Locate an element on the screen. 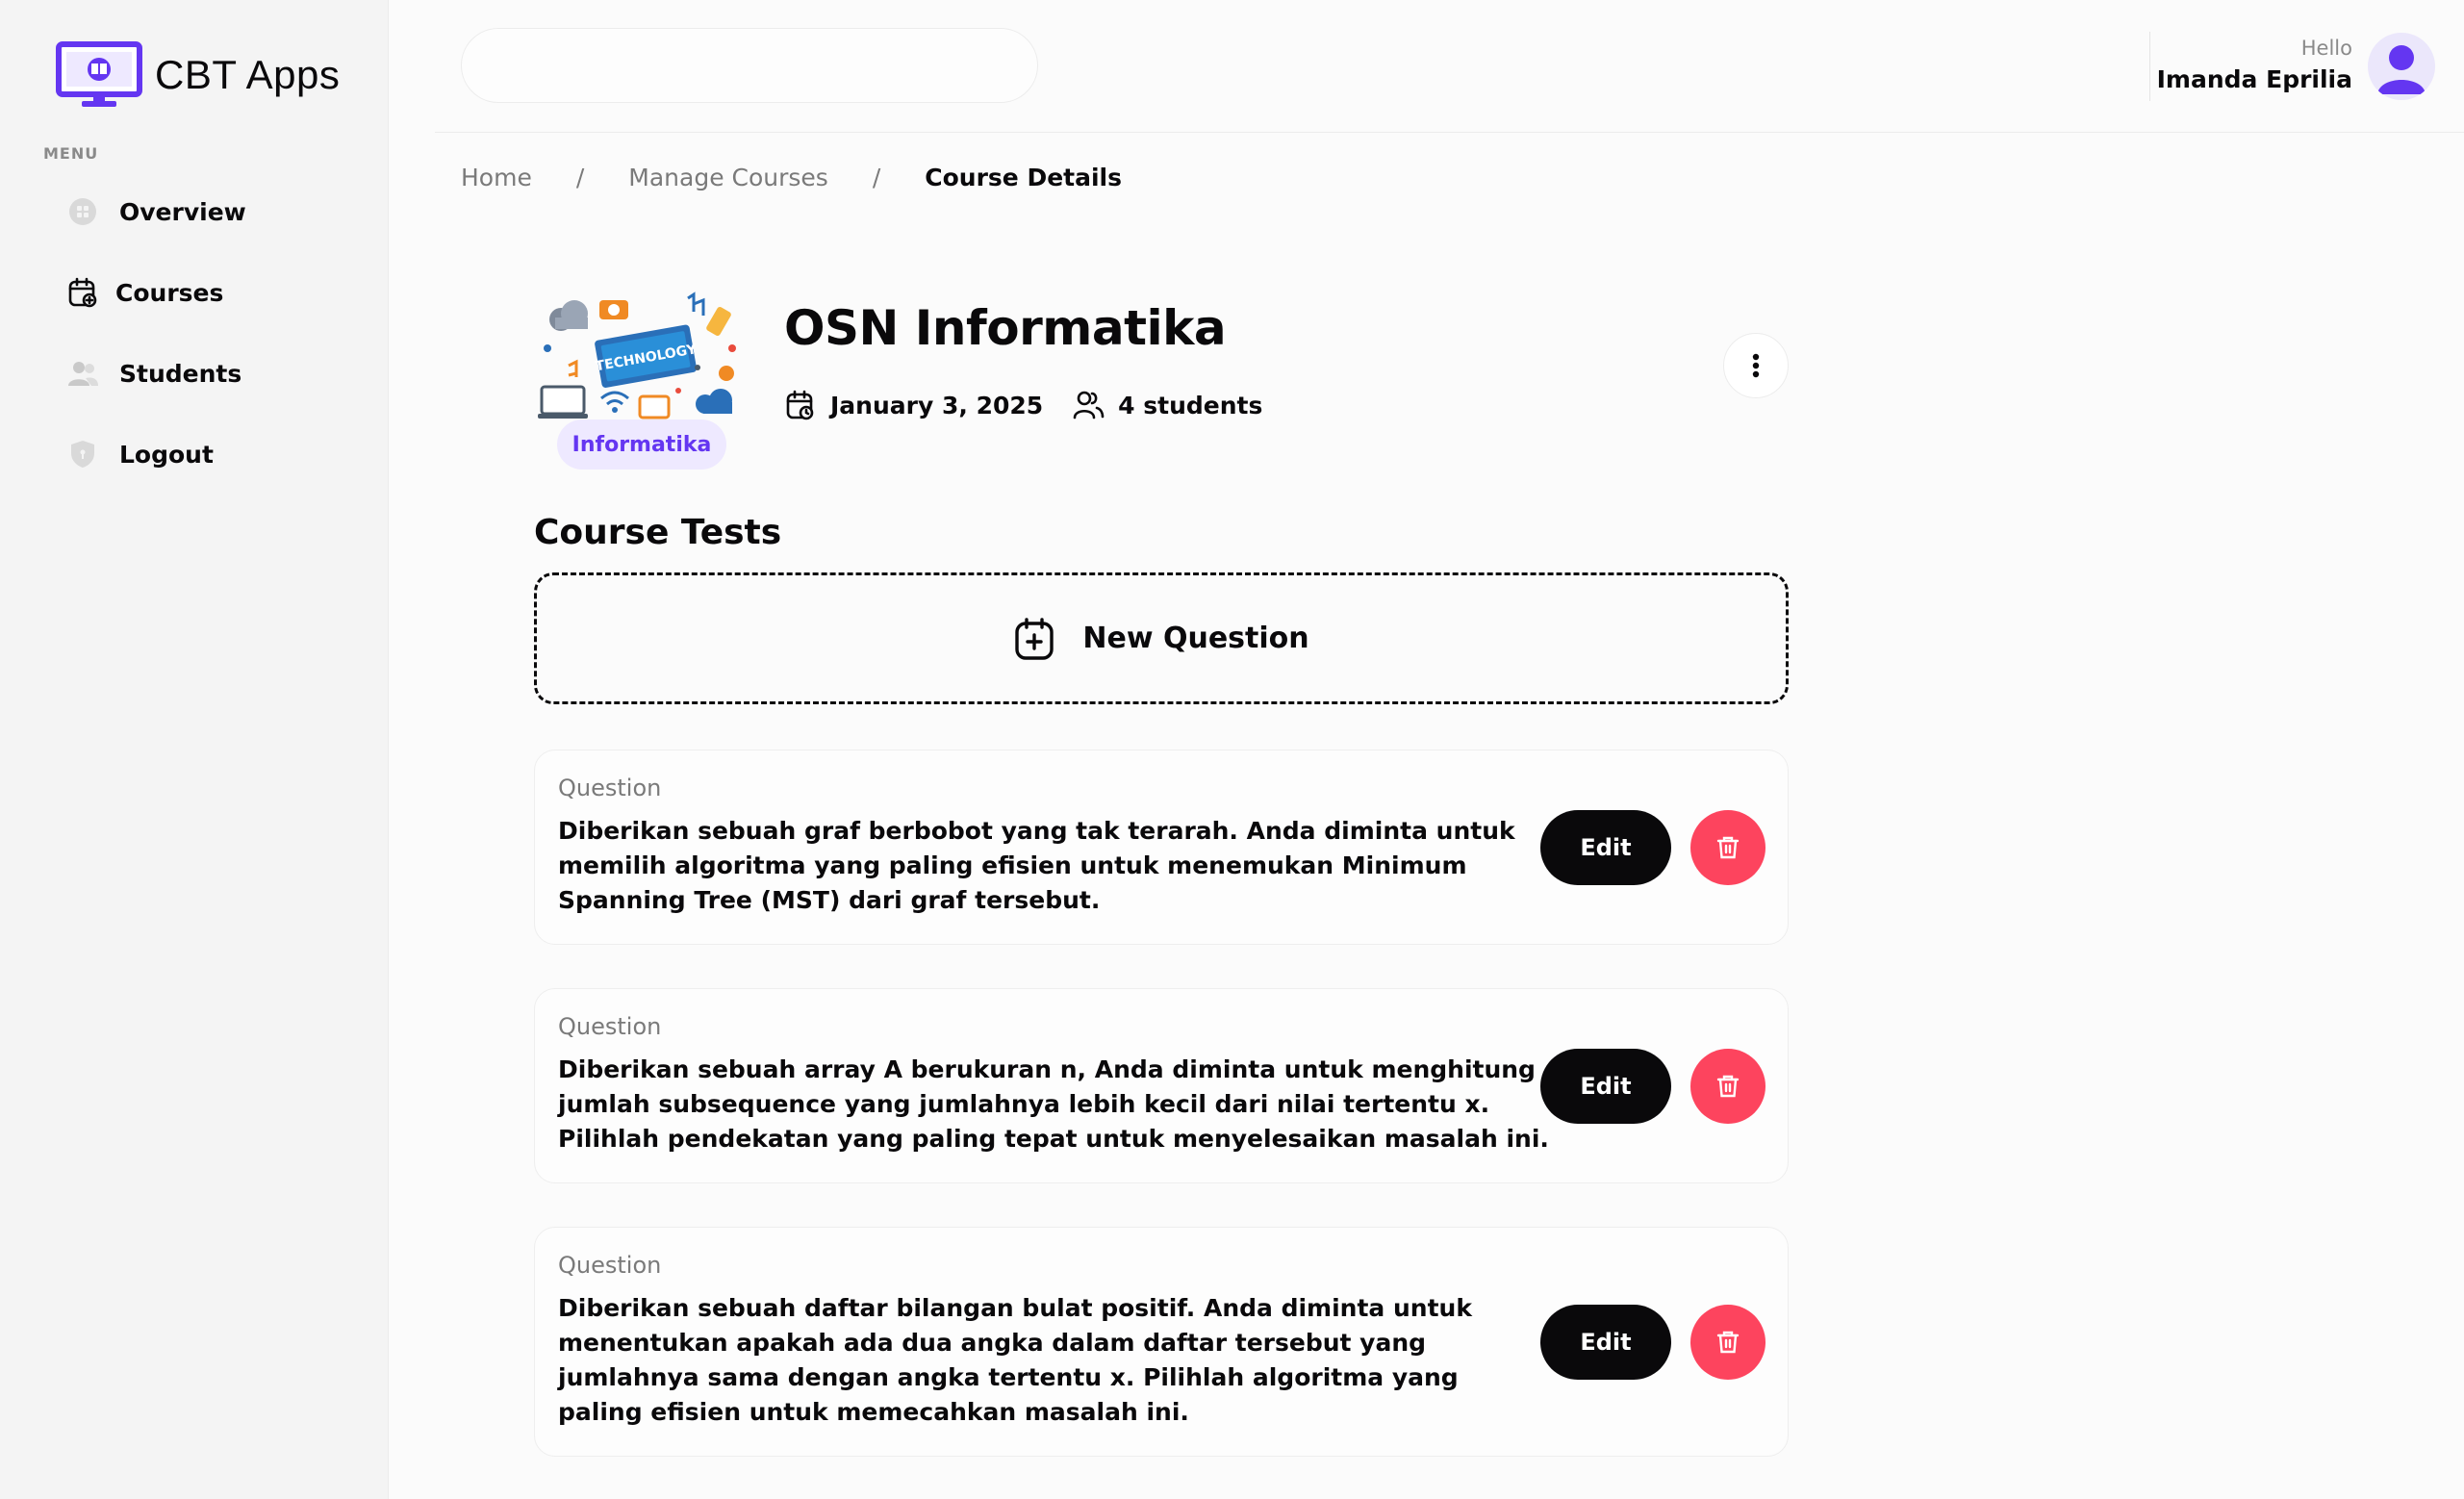 Image resolution: width=2464 pixels, height=1499 pixels. course-meta: January 3, 2025 4 students is located at coordinates (1023, 405).